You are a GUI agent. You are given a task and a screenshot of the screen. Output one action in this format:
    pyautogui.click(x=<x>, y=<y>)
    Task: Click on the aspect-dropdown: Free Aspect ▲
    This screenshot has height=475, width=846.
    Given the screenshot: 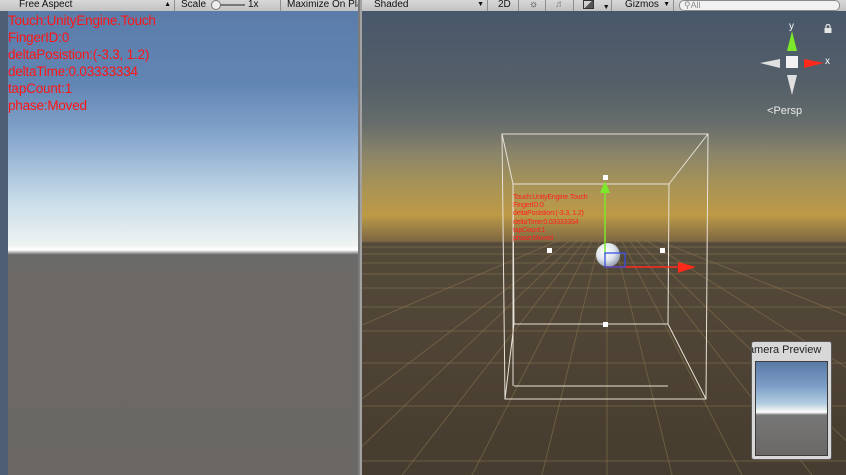 What is the action you would take?
    pyautogui.click(x=87, y=5)
    